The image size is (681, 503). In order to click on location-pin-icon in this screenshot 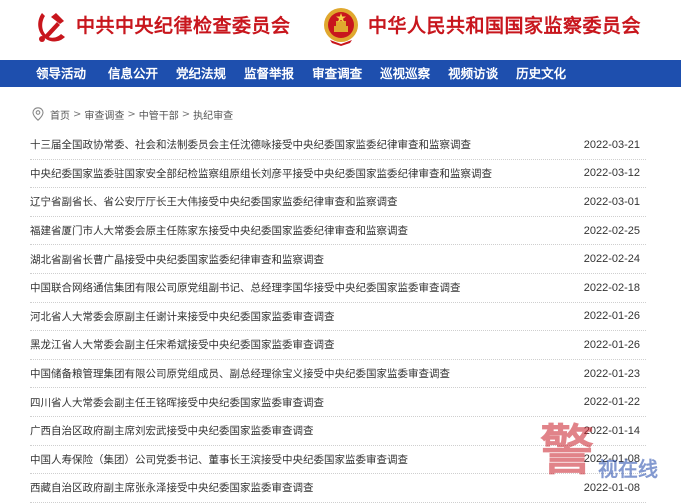, I will do `click(38, 114)`.